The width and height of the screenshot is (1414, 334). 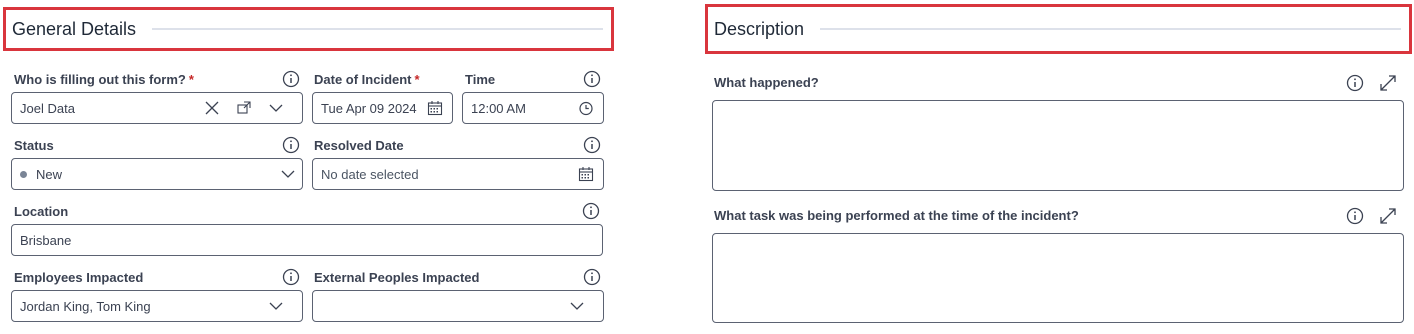 I want to click on status-label: Status, so click(x=34, y=145).